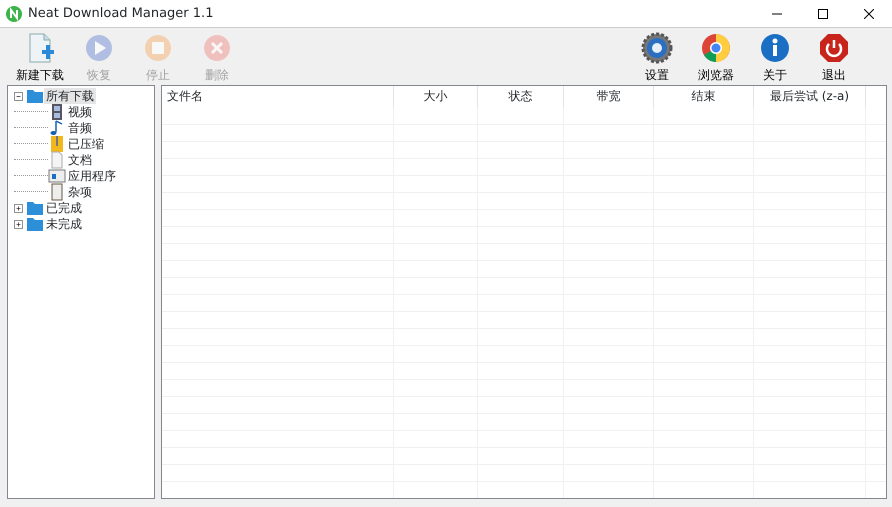 The height and width of the screenshot is (507, 892). What do you see at coordinates (40, 56) in the screenshot?
I see `toolbar-button: 新建下载` at bounding box center [40, 56].